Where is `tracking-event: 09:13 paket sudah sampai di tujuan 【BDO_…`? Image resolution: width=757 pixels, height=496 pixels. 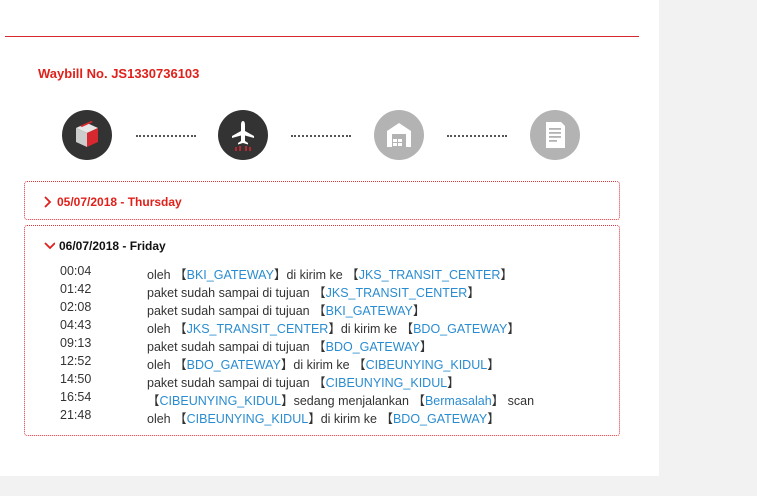 tracking-event: 09:13 paket sudah sampai di tujuan 【BDO_… is located at coordinates (322, 345).